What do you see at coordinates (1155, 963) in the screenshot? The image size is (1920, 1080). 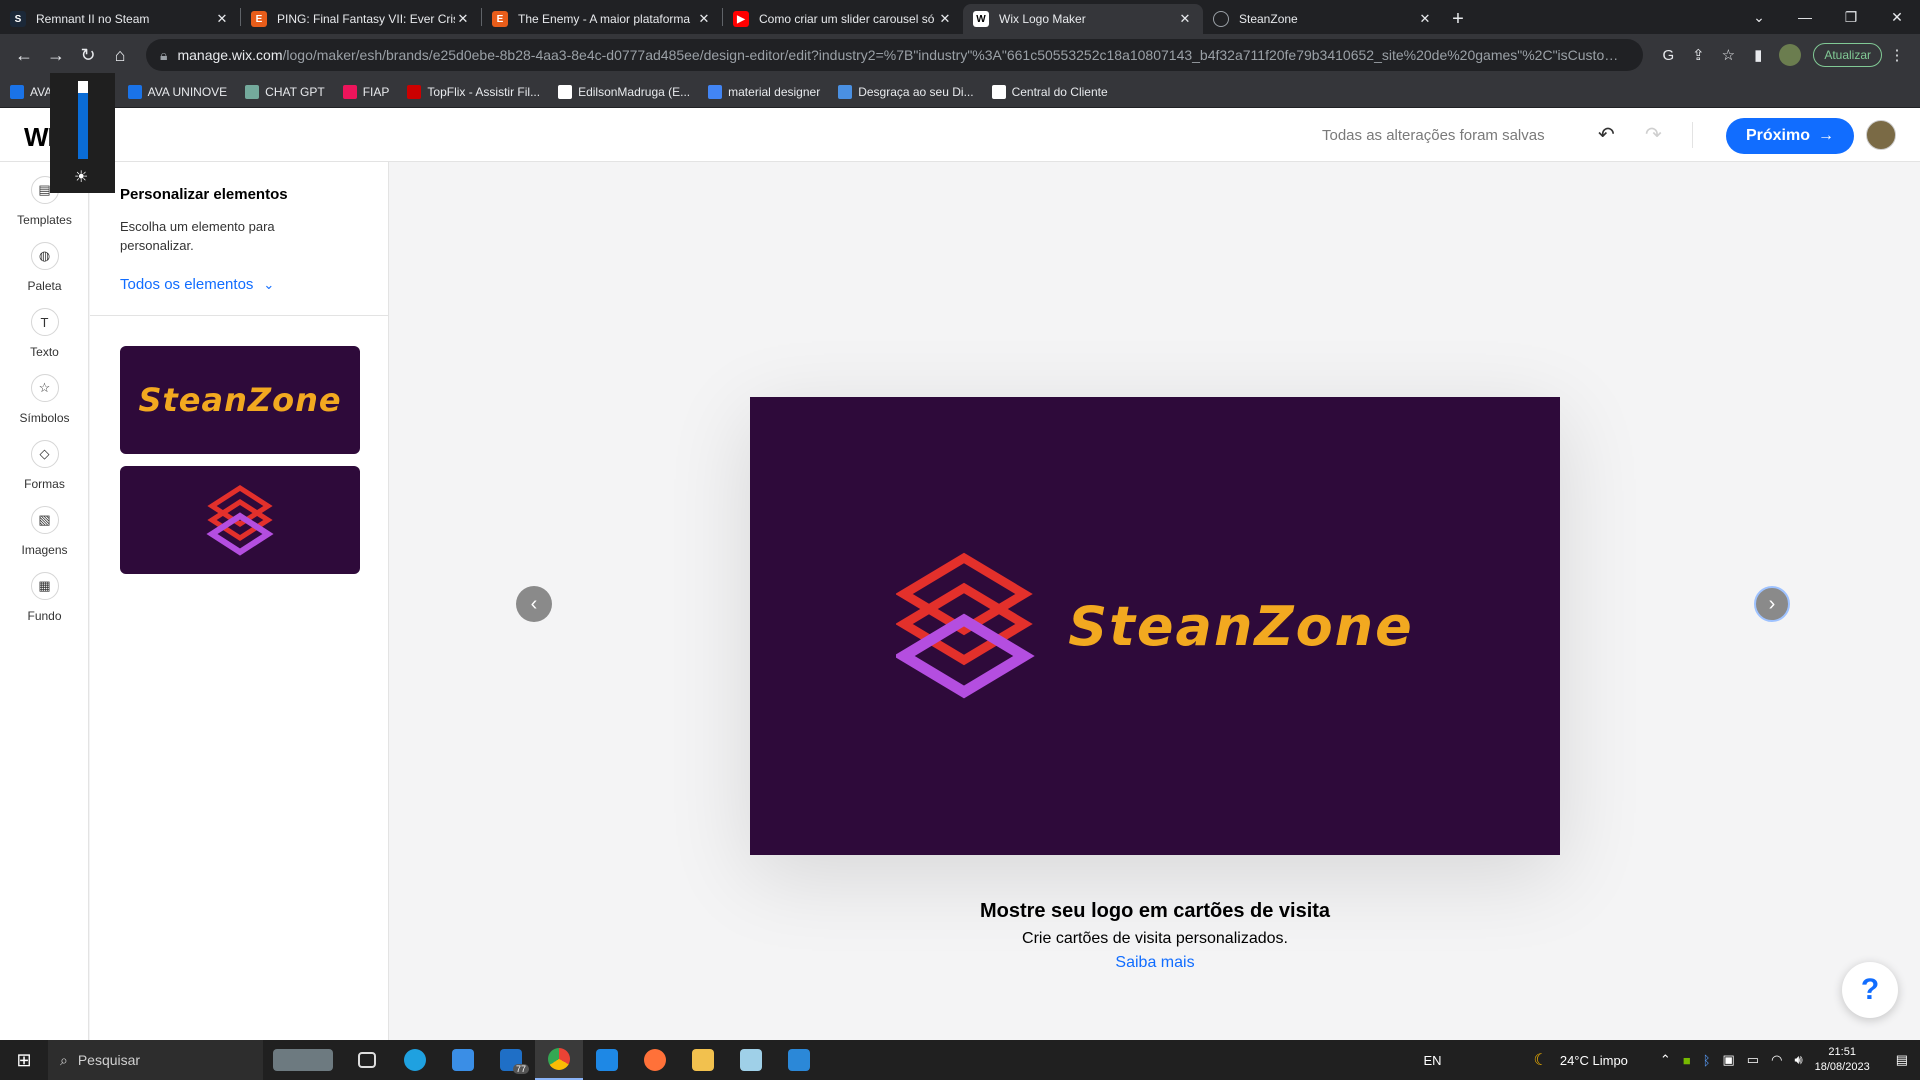 I see `learn-more-link: Saiba mais` at bounding box center [1155, 963].